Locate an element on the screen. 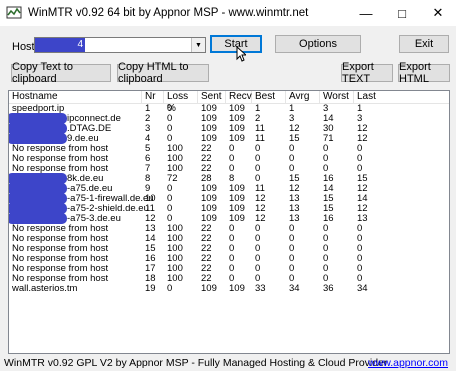 This screenshot has height=371, width=456. header-sent: Sent is located at coordinates (212, 97).